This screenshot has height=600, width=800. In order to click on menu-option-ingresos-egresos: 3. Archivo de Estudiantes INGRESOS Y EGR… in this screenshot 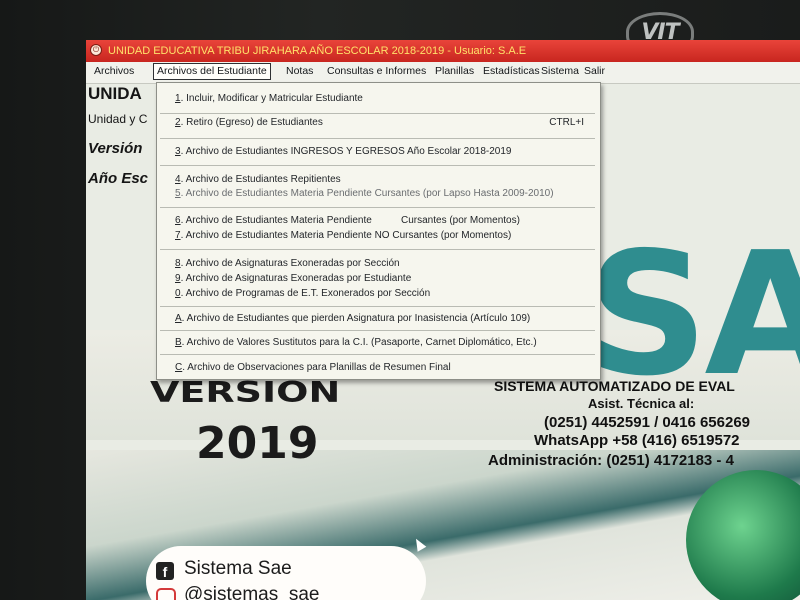, I will do `click(378, 152)`.